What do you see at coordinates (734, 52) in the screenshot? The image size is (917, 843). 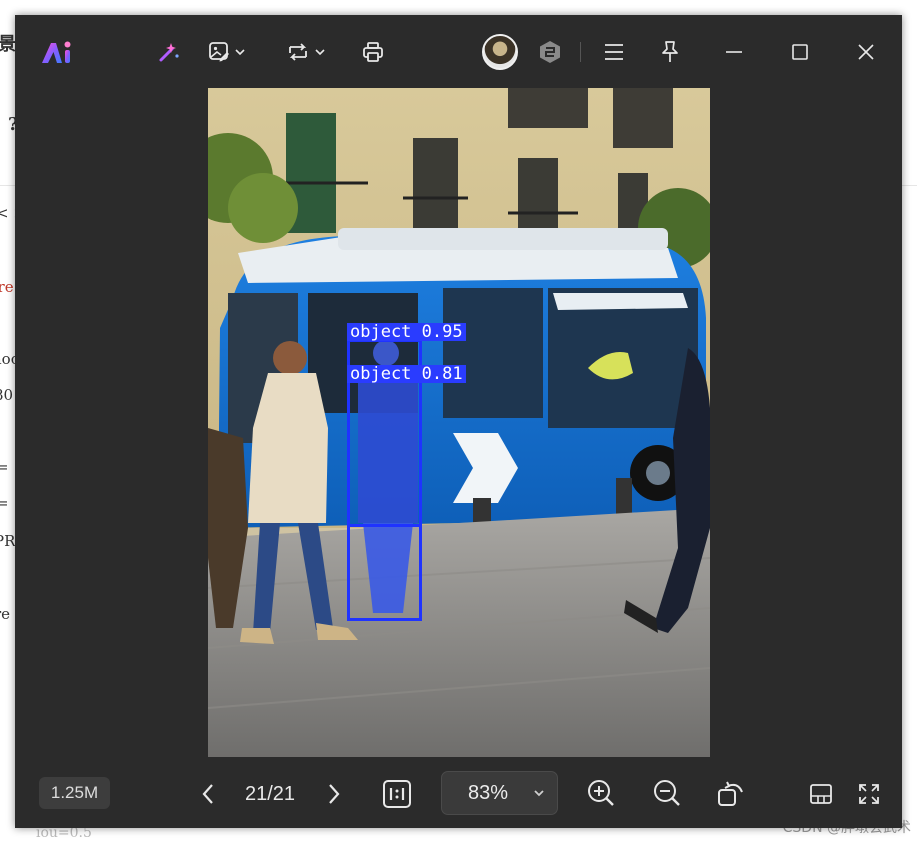 I see `minimize-icon` at bounding box center [734, 52].